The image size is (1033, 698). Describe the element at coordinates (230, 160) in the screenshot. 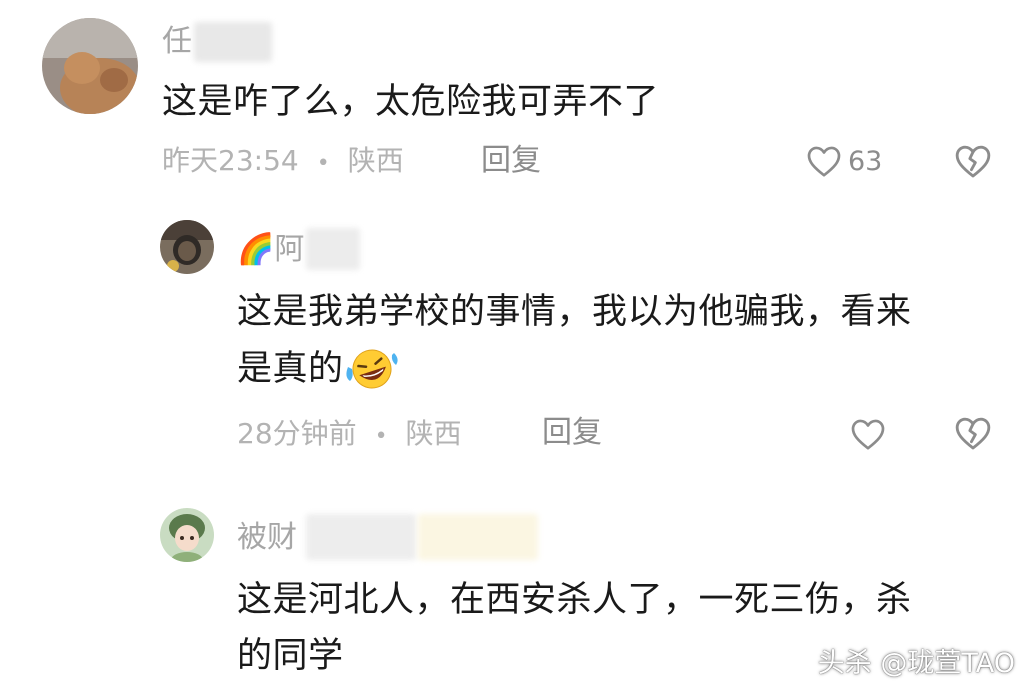

I see `comment-time: 昨天23:54` at that location.